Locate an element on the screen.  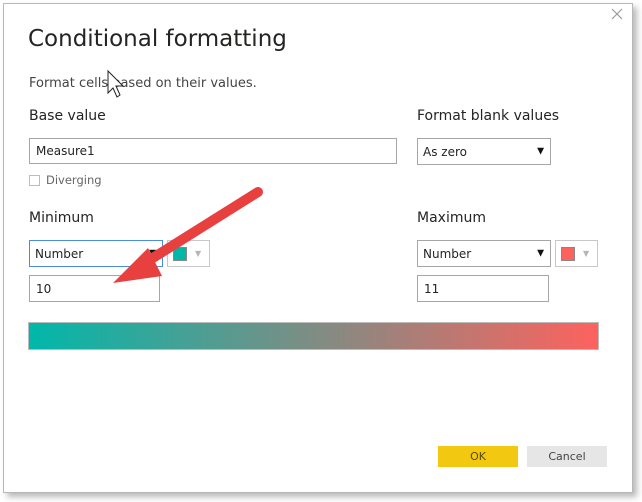
diverging-checkbox is located at coordinates (34, 180).